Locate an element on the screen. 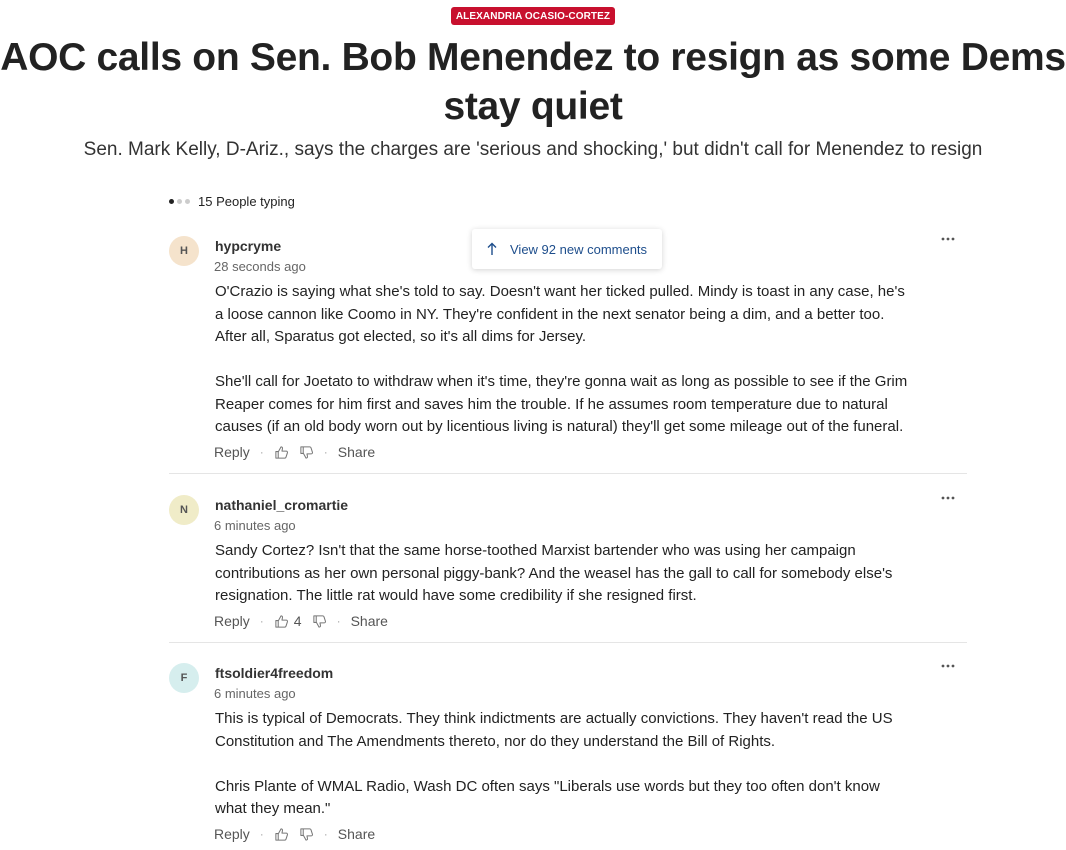 The image size is (1066, 850). avatar: H is located at coordinates (184, 251).